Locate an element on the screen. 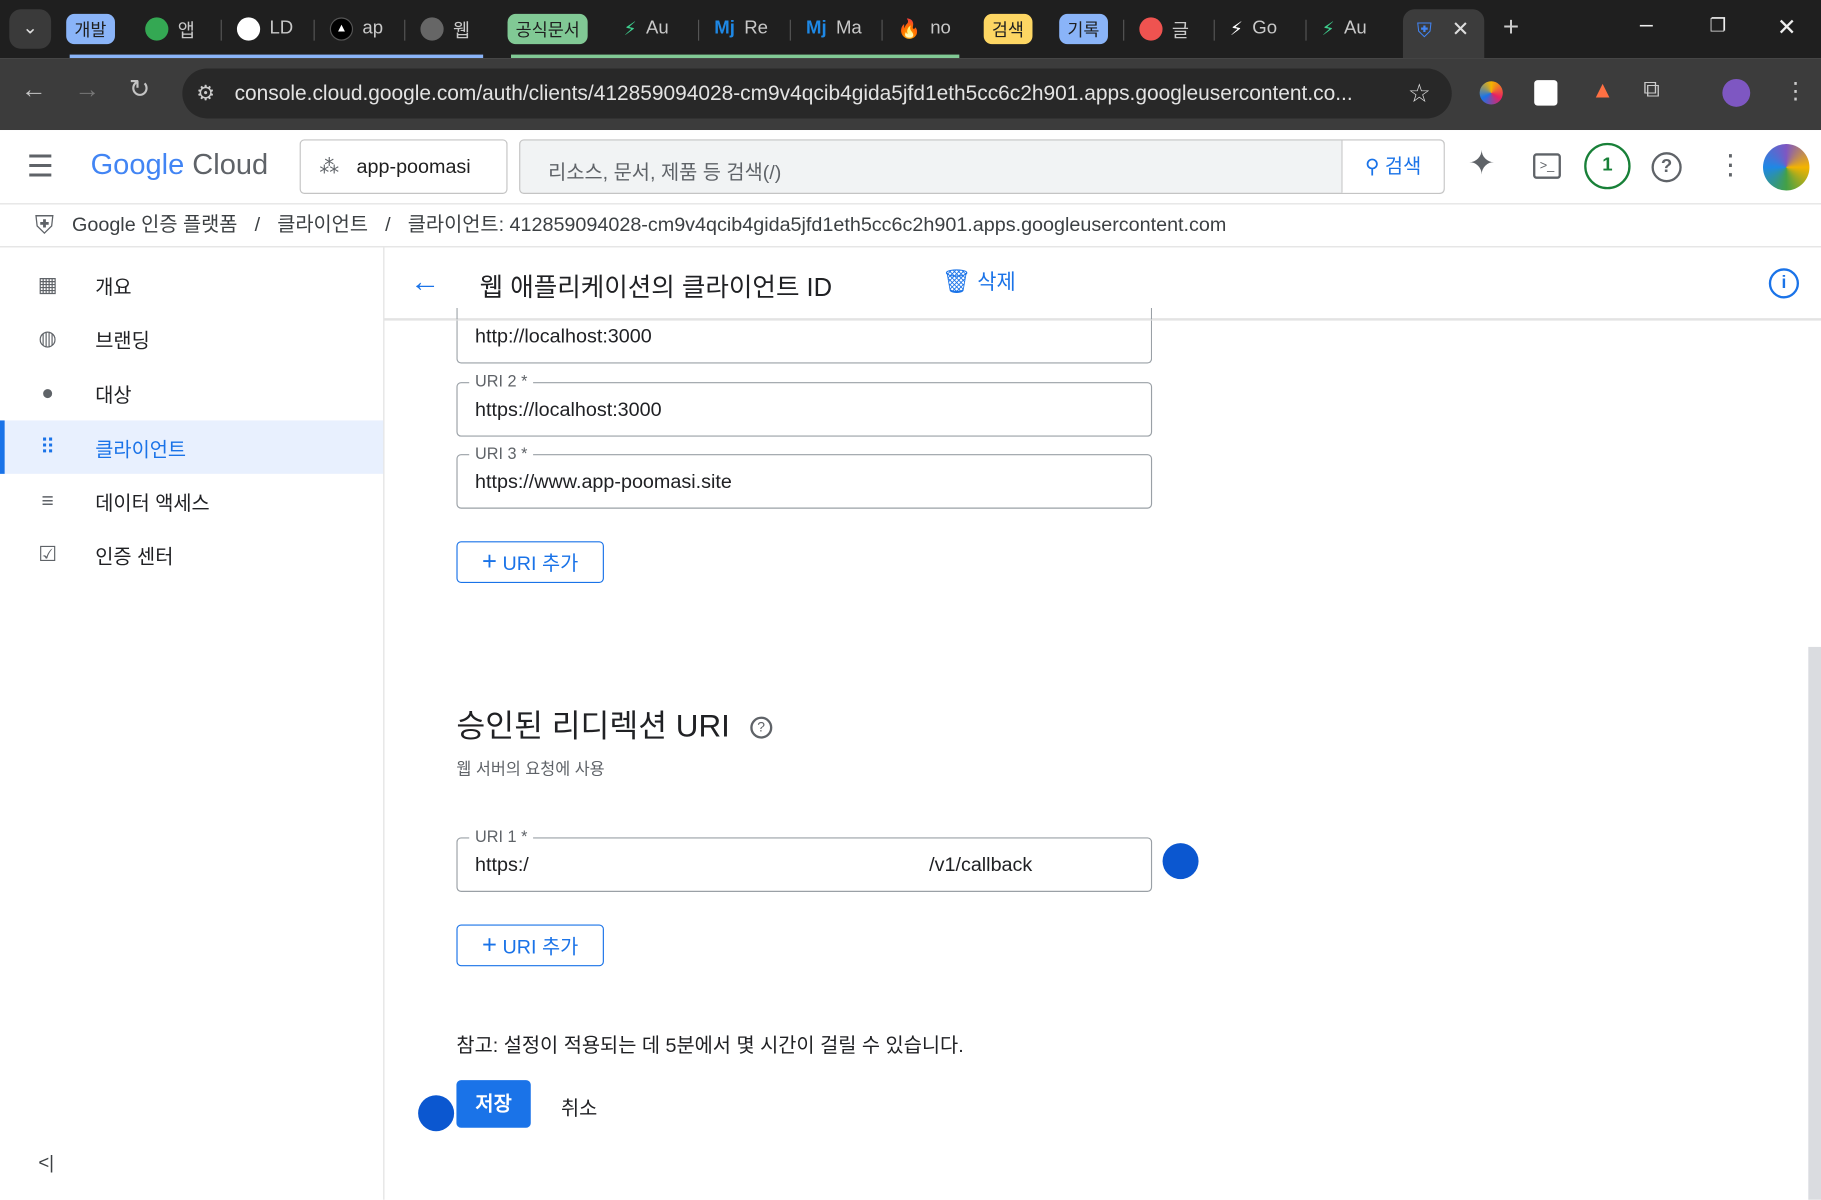 This screenshot has width=1821, height=1200. cancel-button: 취소 is located at coordinates (579, 1106).